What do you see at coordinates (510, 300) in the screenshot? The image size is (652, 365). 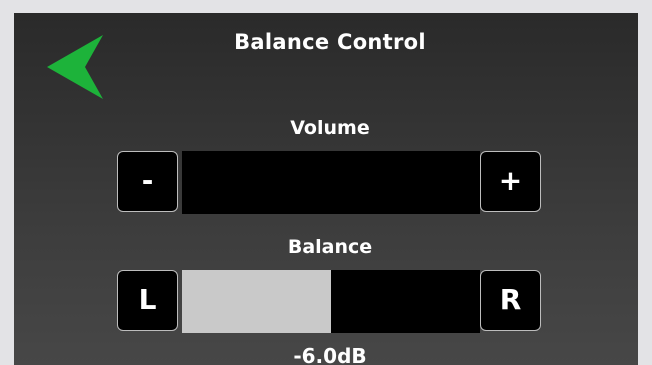 I see `balance-right-button: R` at bounding box center [510, 300].